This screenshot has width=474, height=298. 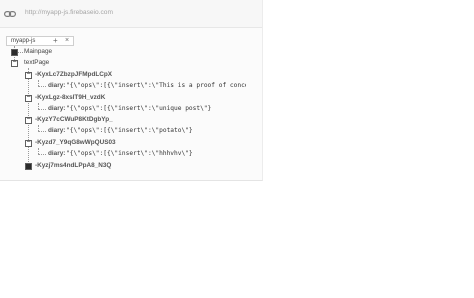 I want to click on node-key-mainpage: Mainpage, so click(x=38, y=52).